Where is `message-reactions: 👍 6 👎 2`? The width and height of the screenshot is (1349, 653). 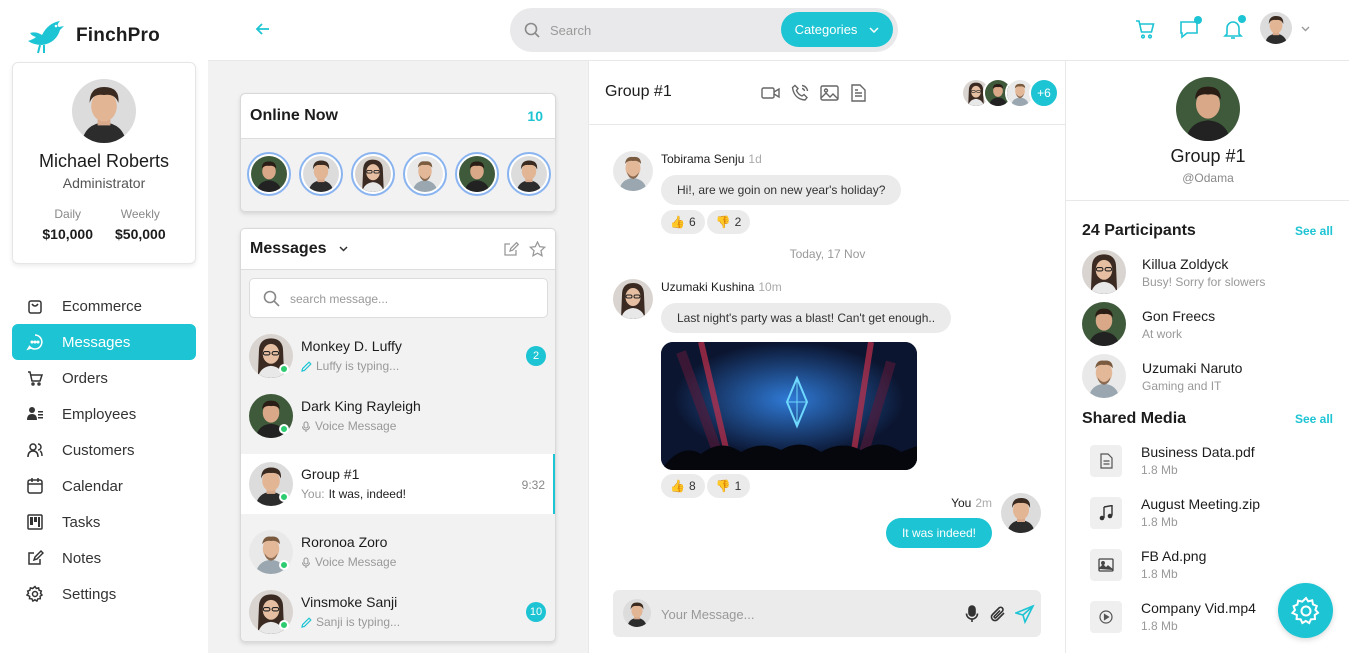 message-reactions: 👍 6 👎 2 is located at coordinates (706, 222).